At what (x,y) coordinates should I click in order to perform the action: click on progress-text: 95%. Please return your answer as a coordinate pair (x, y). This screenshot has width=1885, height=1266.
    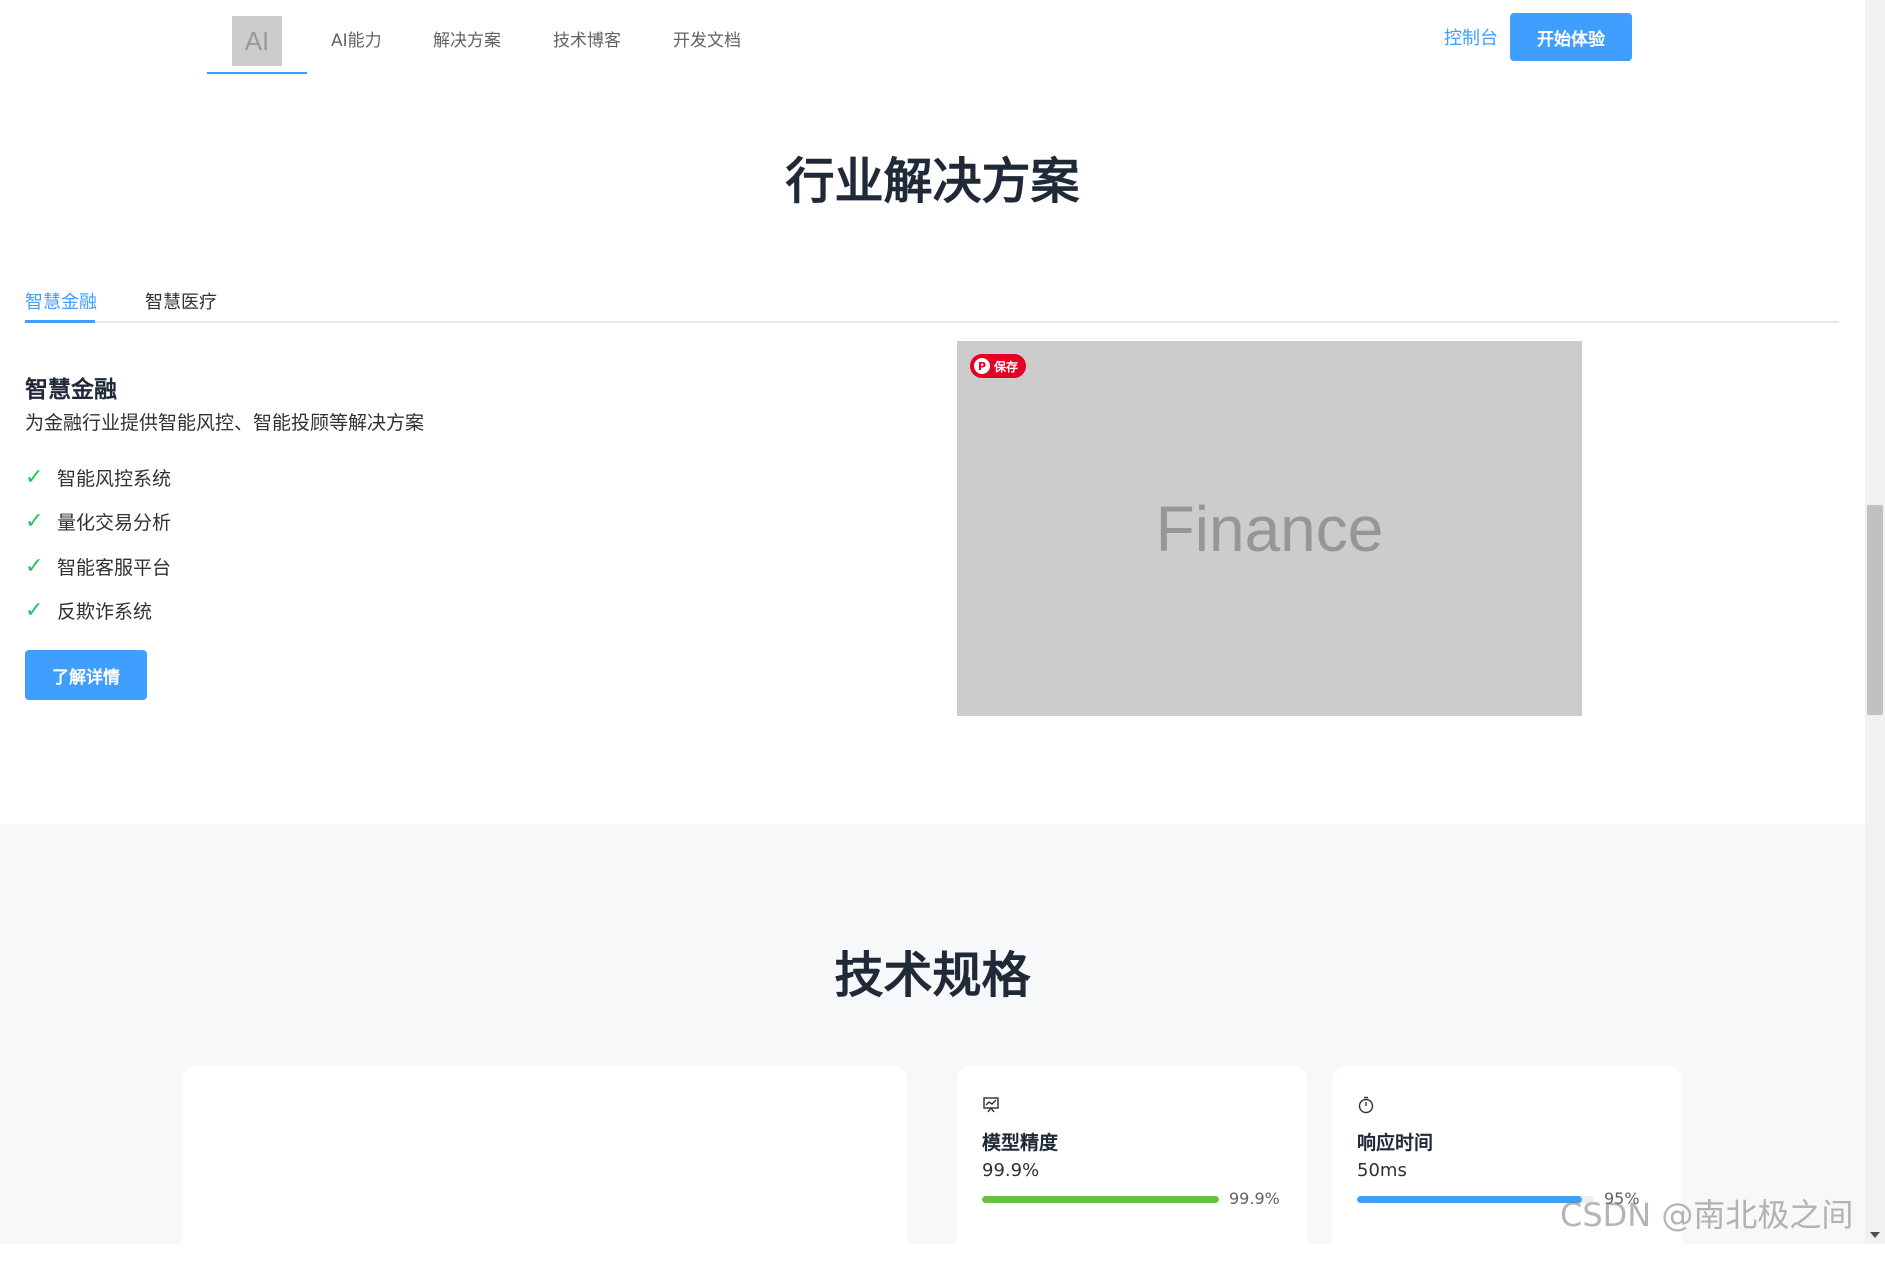
    Looking at the image, I should click on (1622, 1198).